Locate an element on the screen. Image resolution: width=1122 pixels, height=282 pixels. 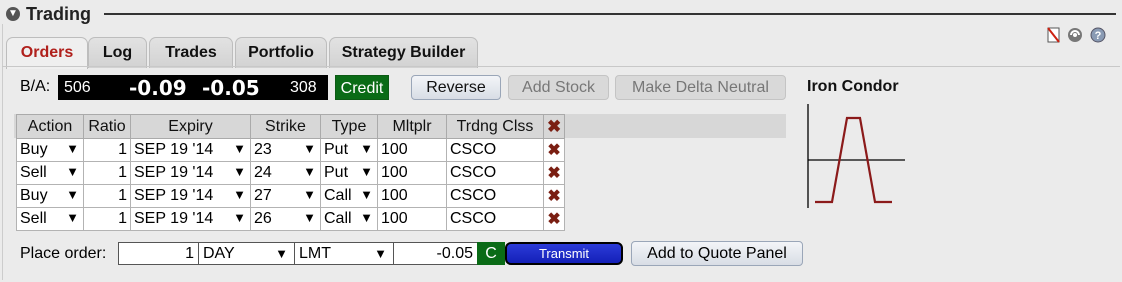
ask-price: -0.05 is located at coordinates (231, 88).